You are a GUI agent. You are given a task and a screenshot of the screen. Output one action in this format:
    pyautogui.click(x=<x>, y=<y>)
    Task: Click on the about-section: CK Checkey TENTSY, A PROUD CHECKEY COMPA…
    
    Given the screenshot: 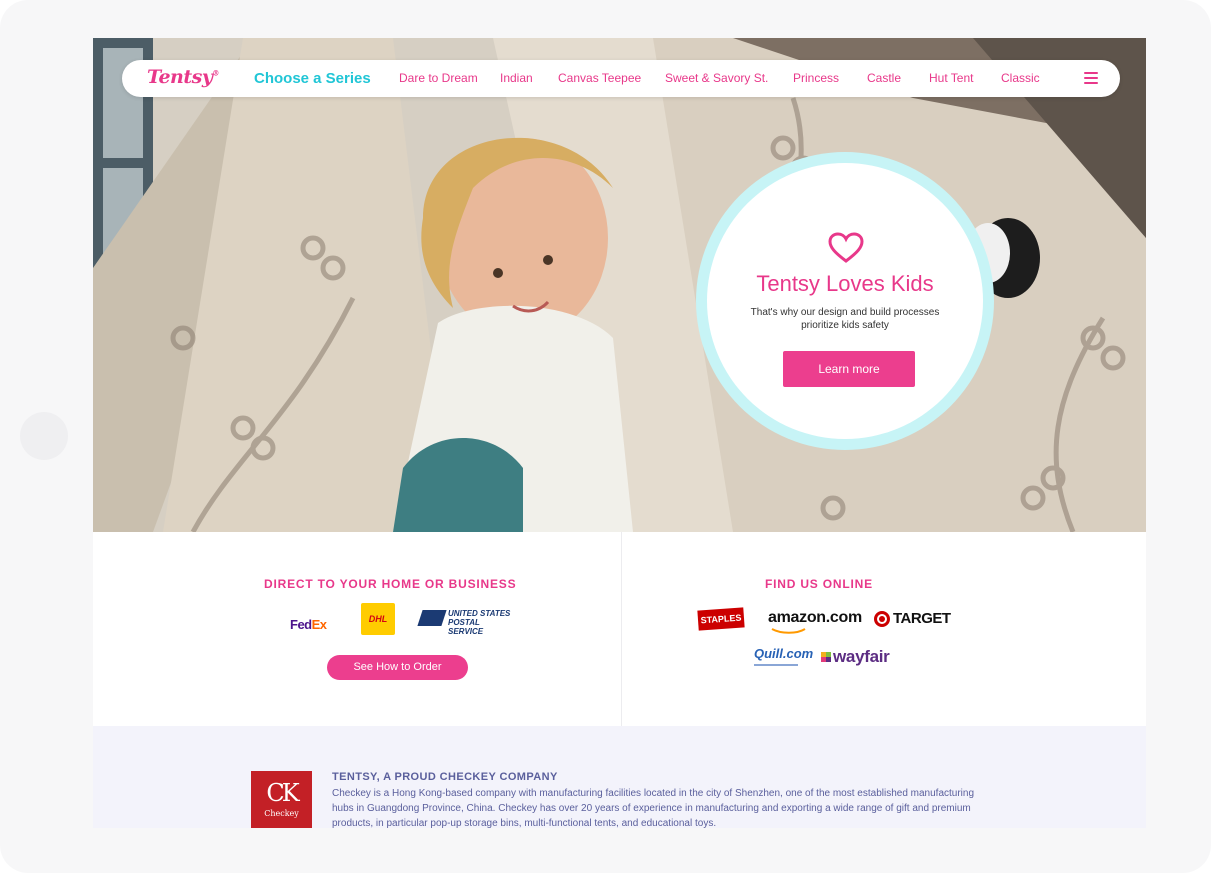 What is the action you would take?
    pyautogui.click(x=619, y=777)
    